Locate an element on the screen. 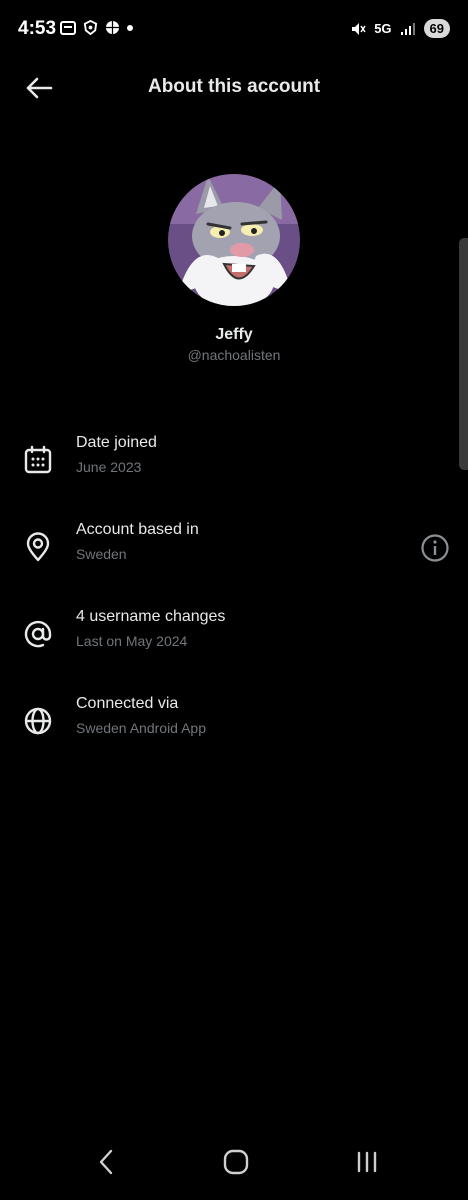  avatar is located at coordinates (234, 240).